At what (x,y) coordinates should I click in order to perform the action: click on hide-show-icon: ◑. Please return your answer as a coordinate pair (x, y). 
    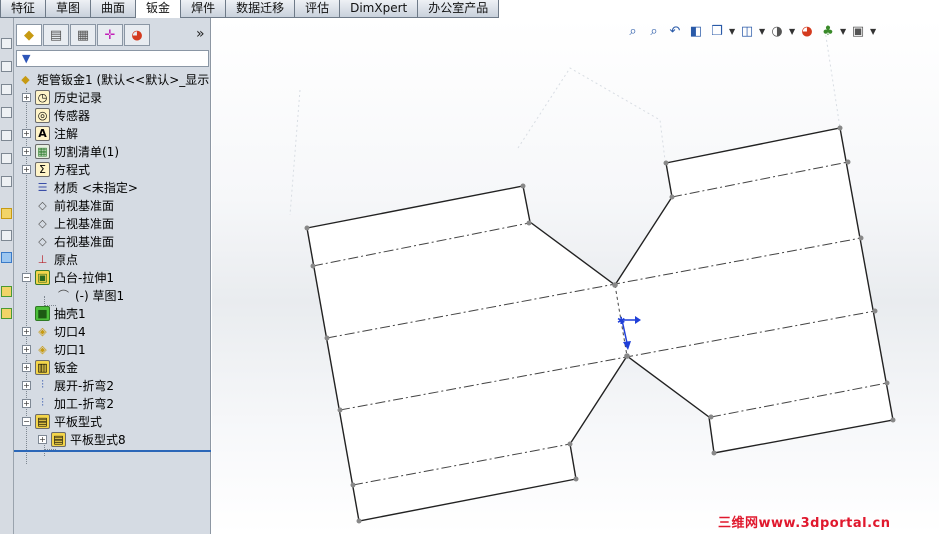
    Looking at the image, I should click on (777, 31).